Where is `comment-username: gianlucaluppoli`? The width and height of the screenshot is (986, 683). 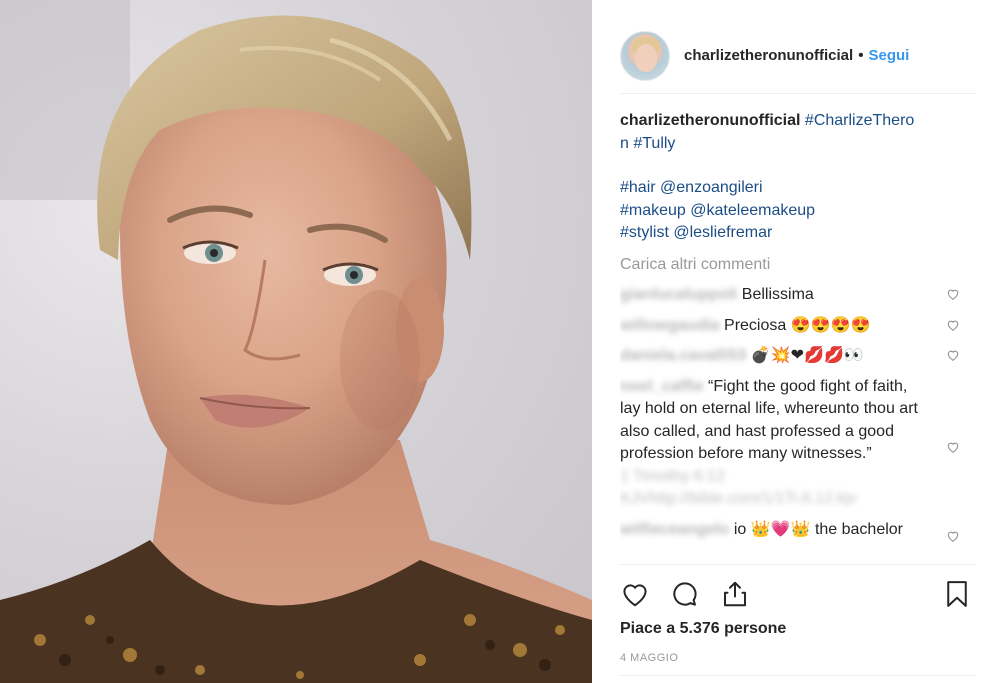 comment-username: gianlucaluppoli is located at coordinates (678, 294).